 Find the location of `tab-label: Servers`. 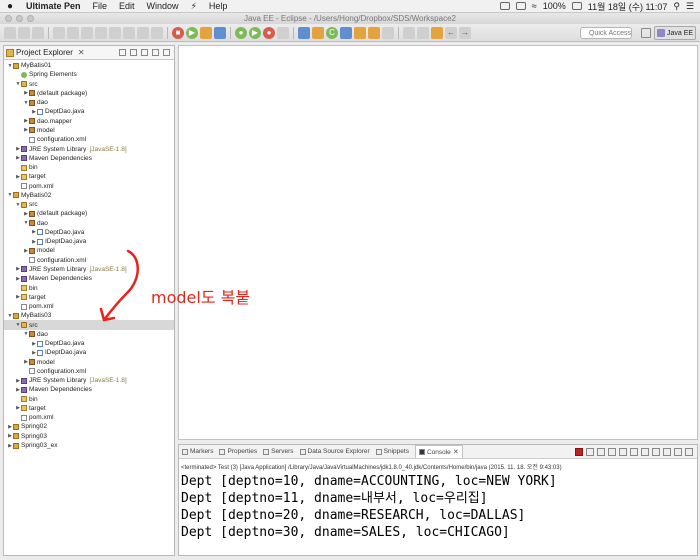

tab-label: Servers is located at coordinates (282, 451).